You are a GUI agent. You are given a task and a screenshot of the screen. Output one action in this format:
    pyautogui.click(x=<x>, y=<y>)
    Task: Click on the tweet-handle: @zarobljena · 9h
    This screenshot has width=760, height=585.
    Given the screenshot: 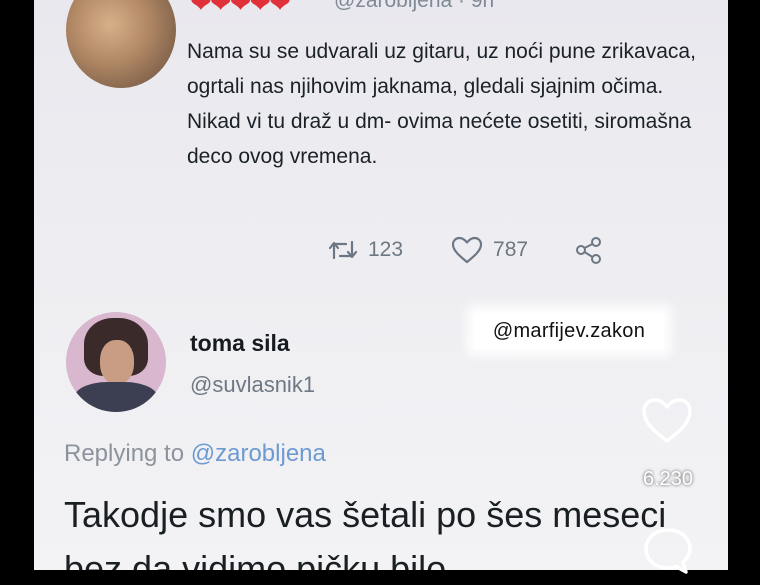 What is the action you would take?
    pyautogui.click(x=414, y=6)
    